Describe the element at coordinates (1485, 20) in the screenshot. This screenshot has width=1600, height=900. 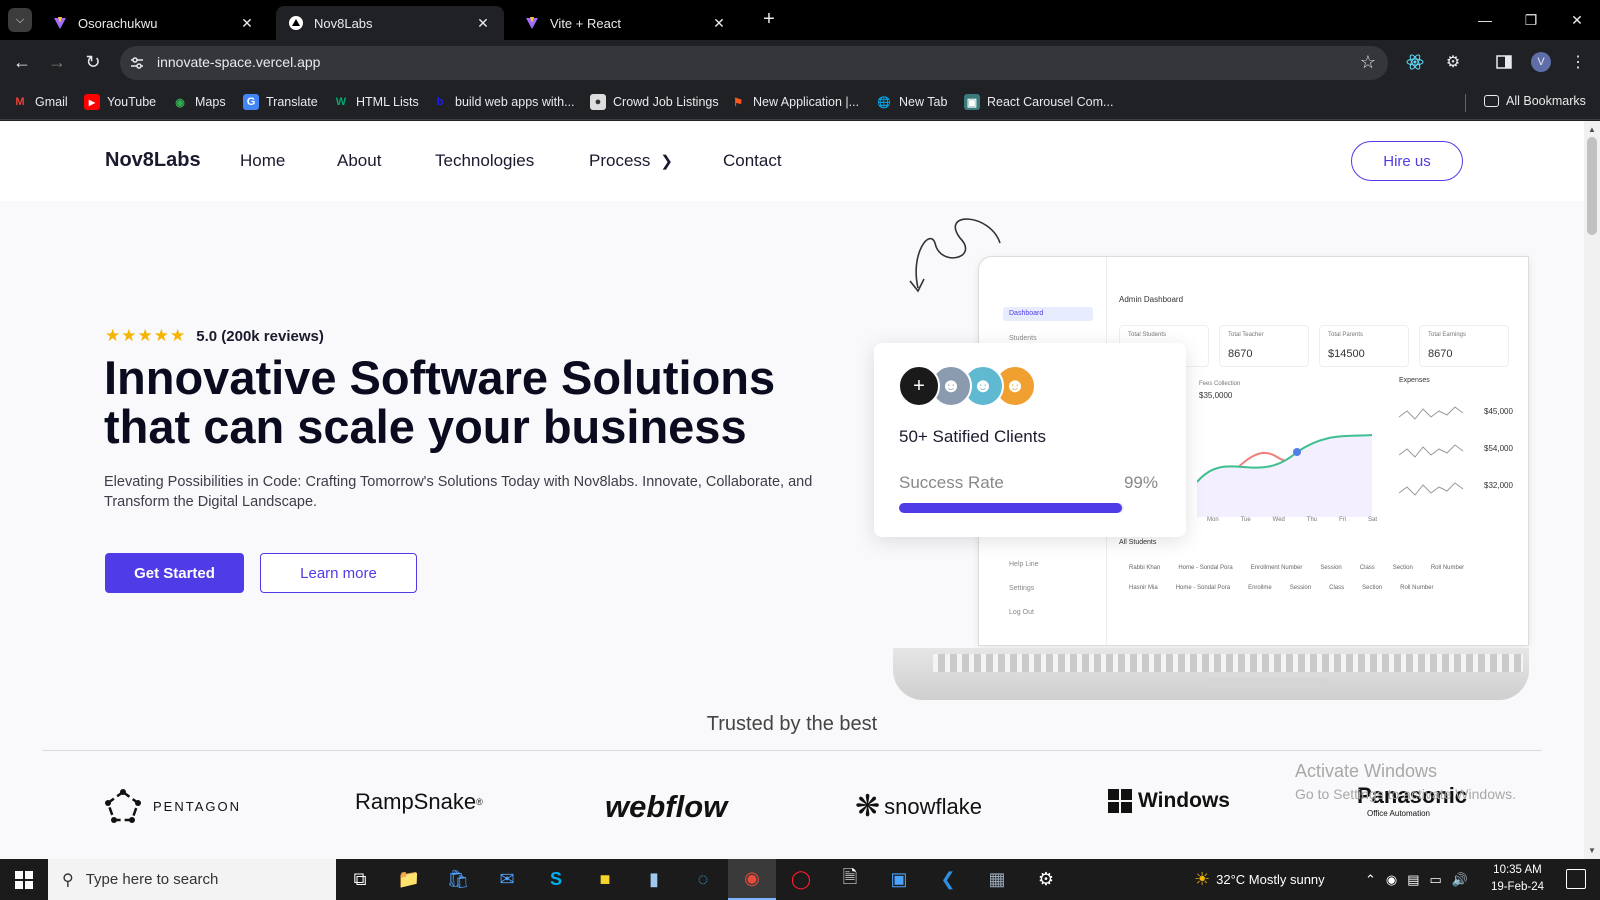
I see `minimize-button: —` at that location.